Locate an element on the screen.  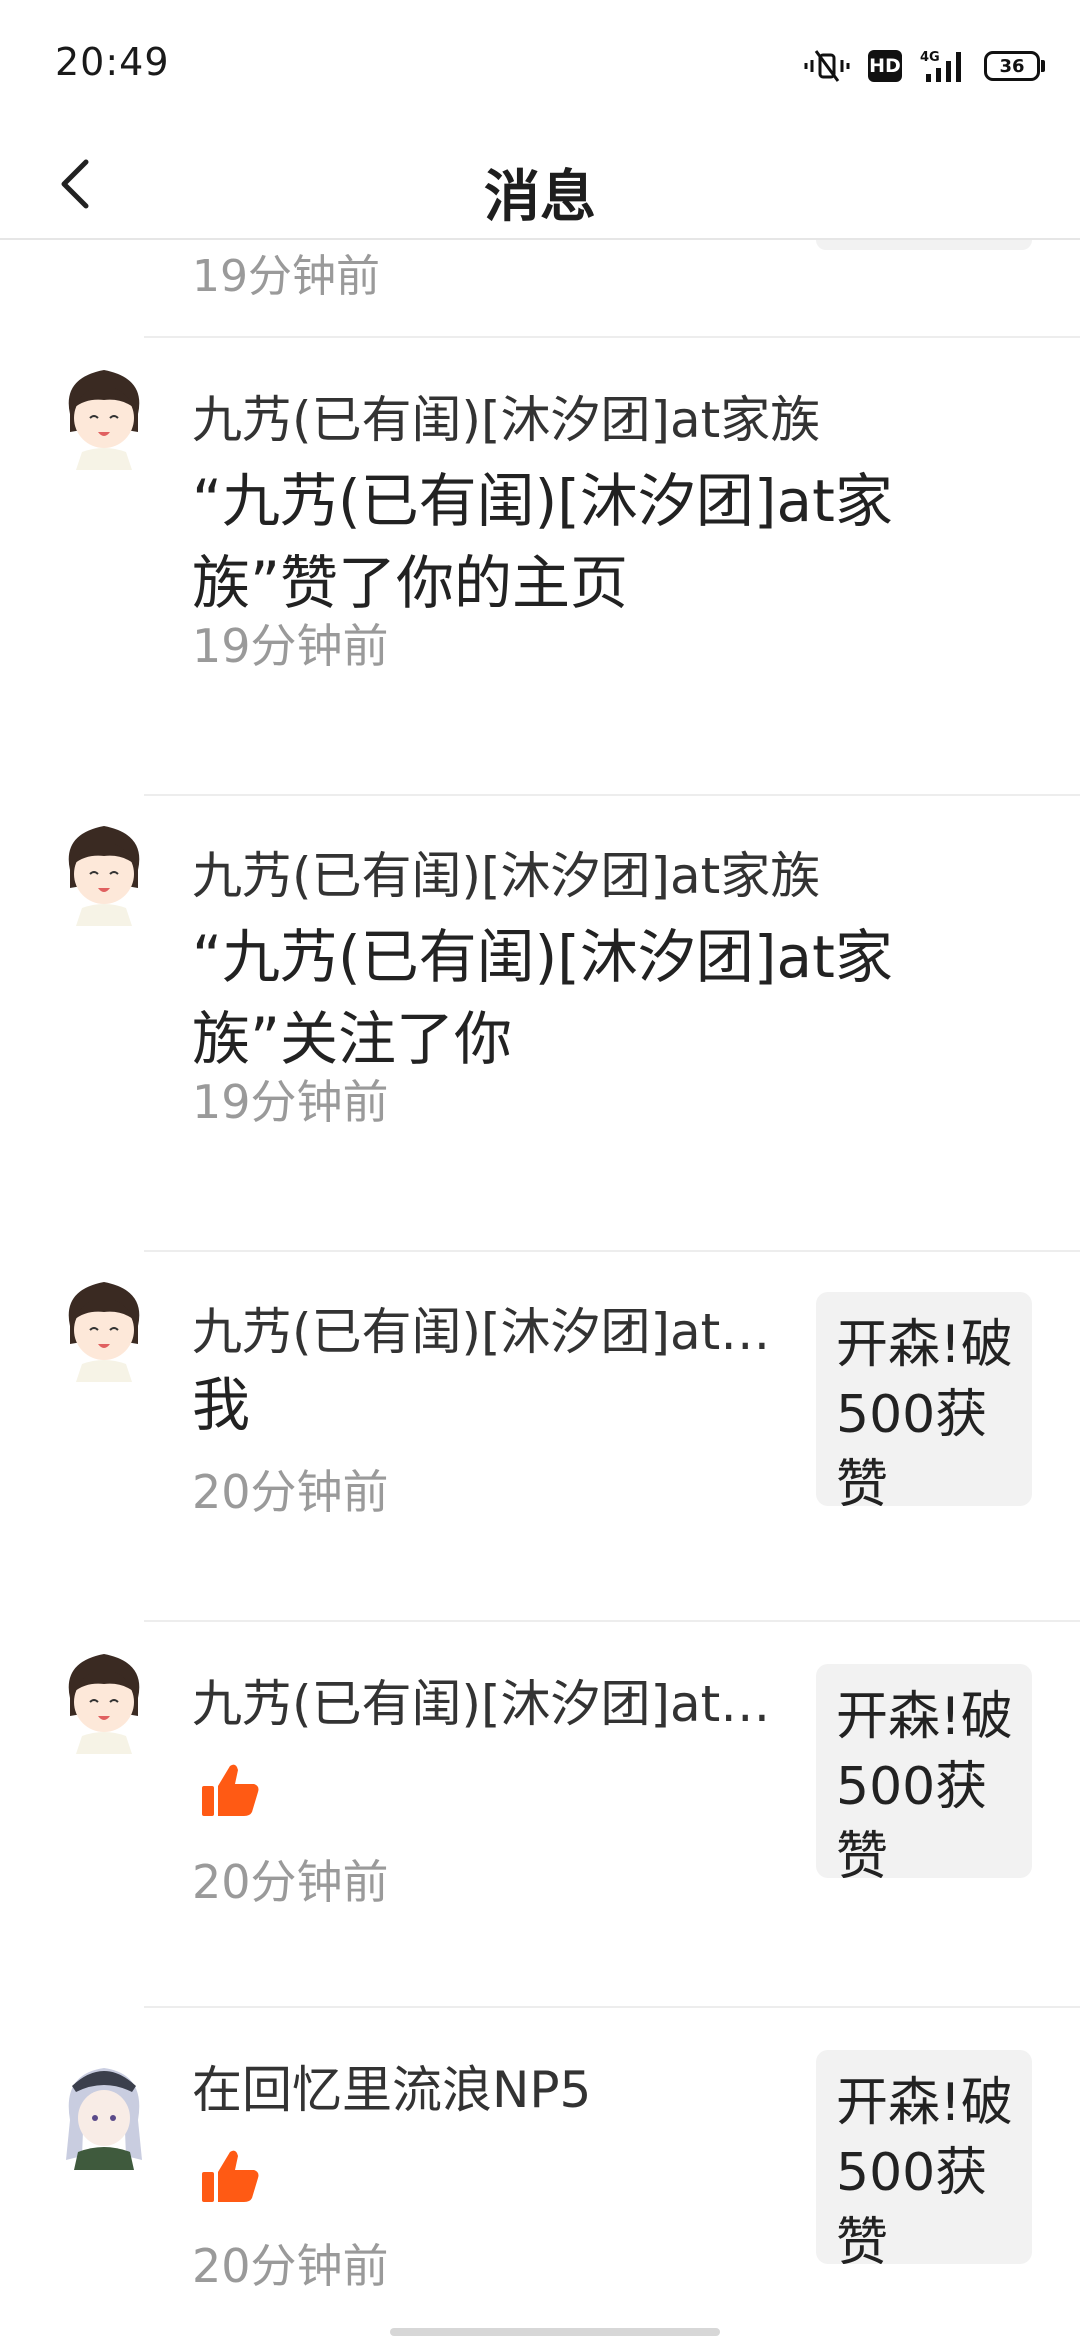
signal-4g-icon: 4G is located at coordinates (940, 66).